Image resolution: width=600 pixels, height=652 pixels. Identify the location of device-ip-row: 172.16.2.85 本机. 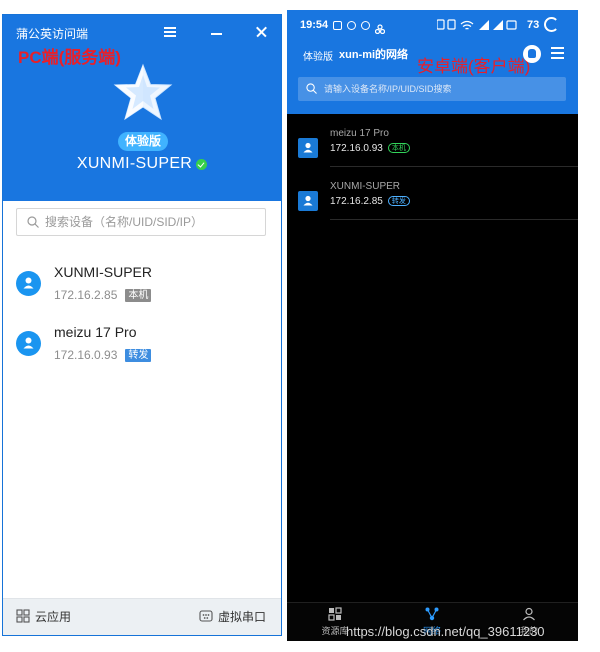
(103, 295).